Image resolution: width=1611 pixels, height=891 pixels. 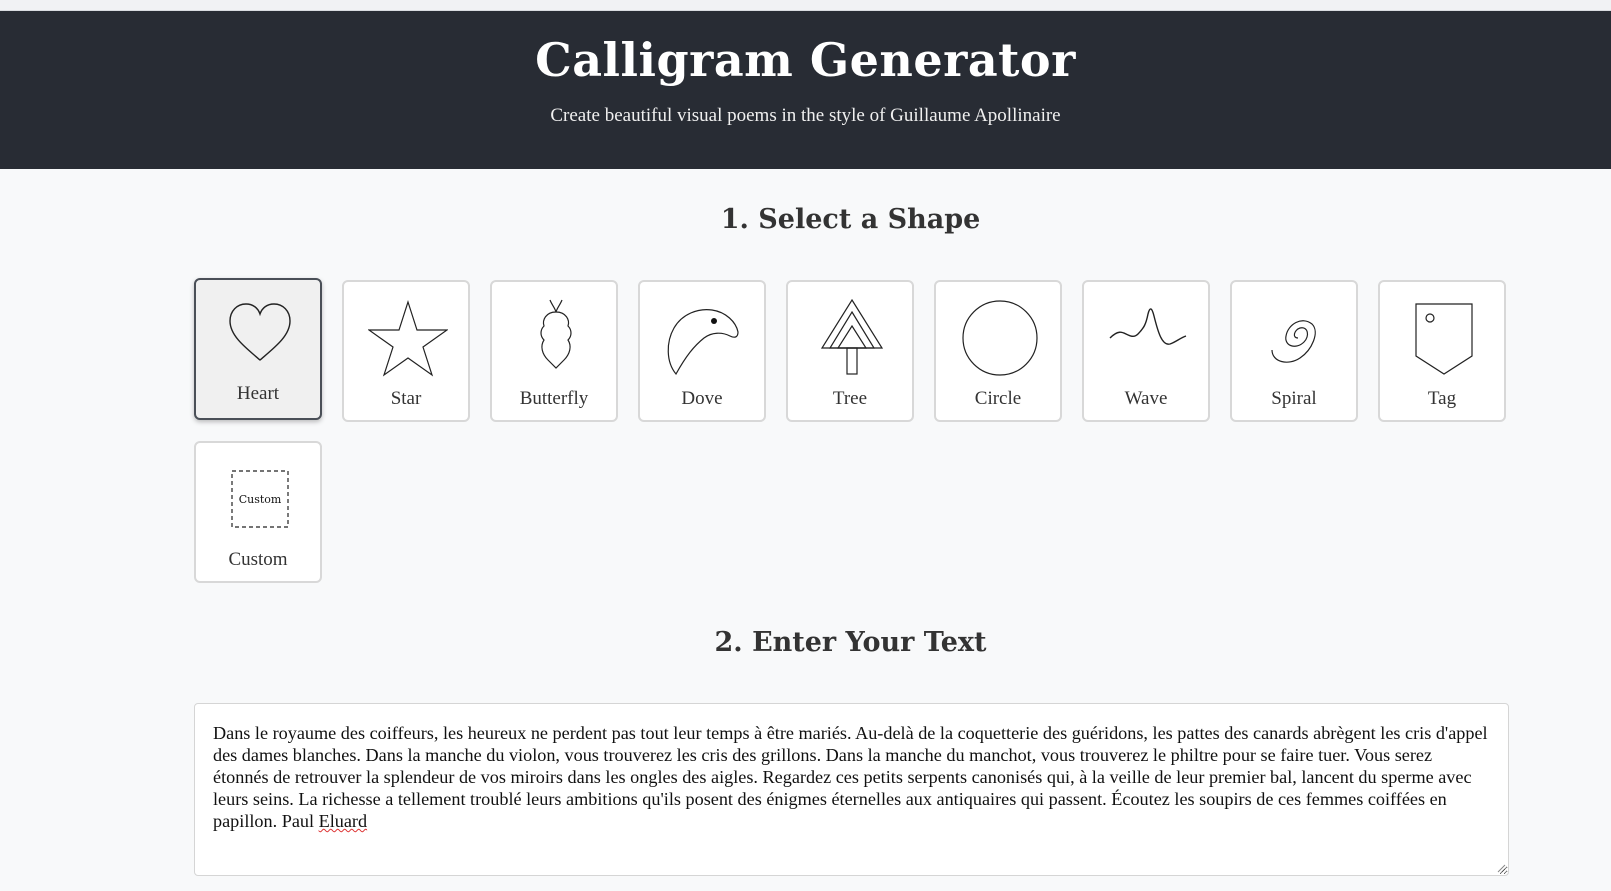 What do you see at coordinates (703, 342) in the screenshot?
I see `dove-icon` at bounding box center [703, 342].